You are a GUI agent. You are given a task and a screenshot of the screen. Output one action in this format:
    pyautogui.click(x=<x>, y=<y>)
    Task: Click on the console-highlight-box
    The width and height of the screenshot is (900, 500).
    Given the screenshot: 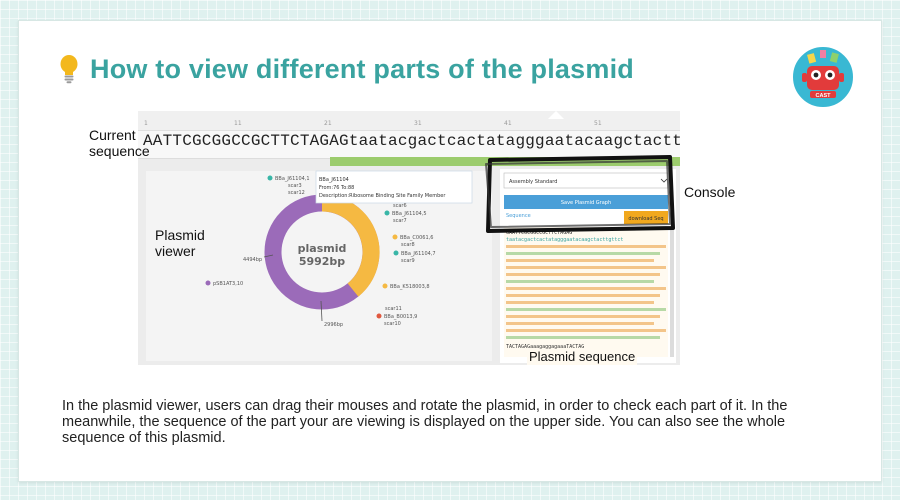 What is the action you would take?
    pyautogui.click(x=580, y=194)
    